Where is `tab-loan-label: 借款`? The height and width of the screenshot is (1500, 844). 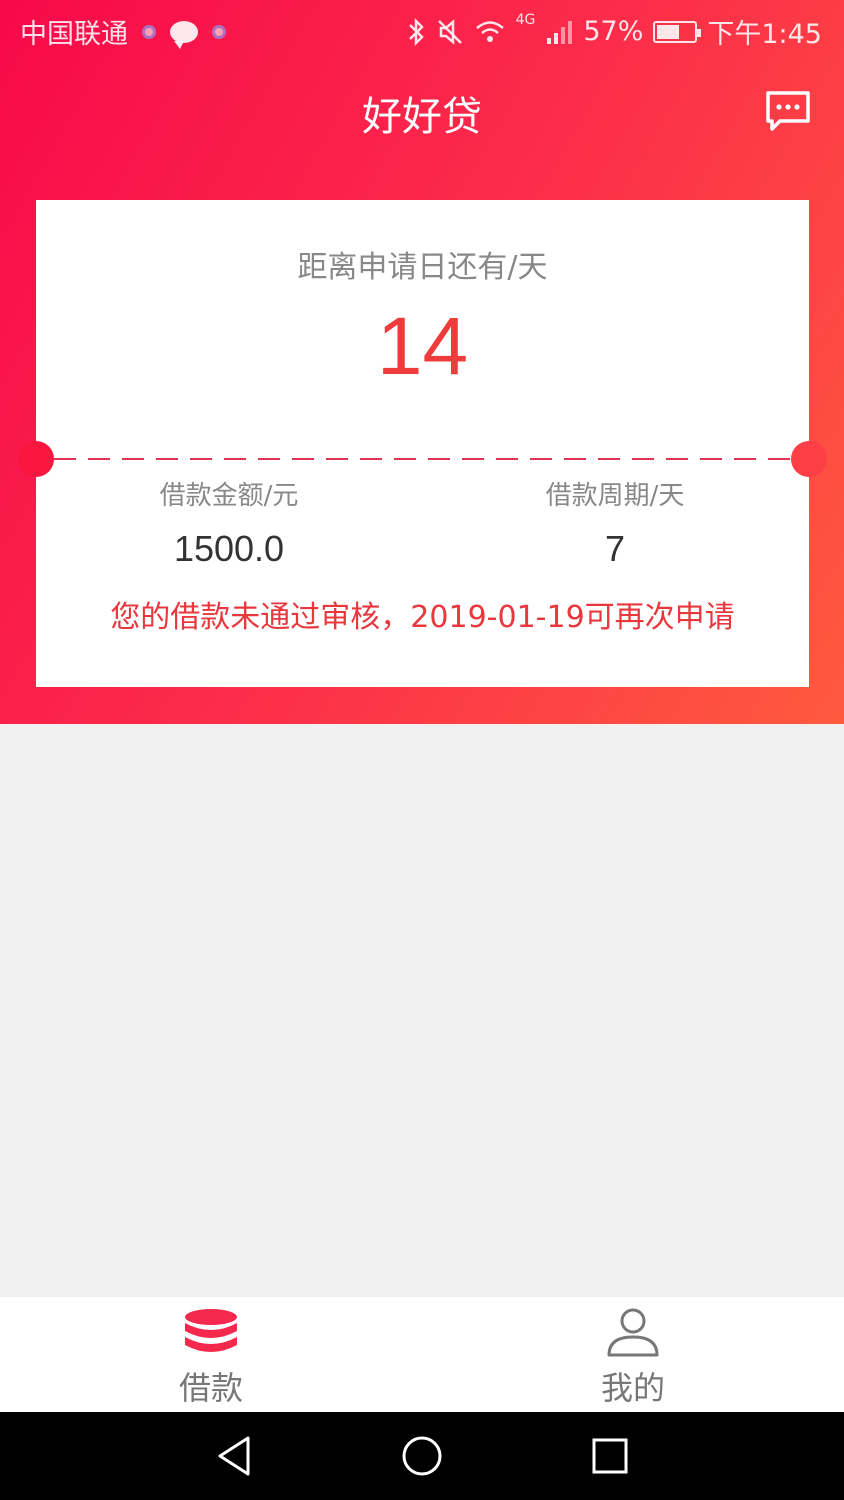
tab-loan-label: 借款 is located at coordinates (210, 1388).